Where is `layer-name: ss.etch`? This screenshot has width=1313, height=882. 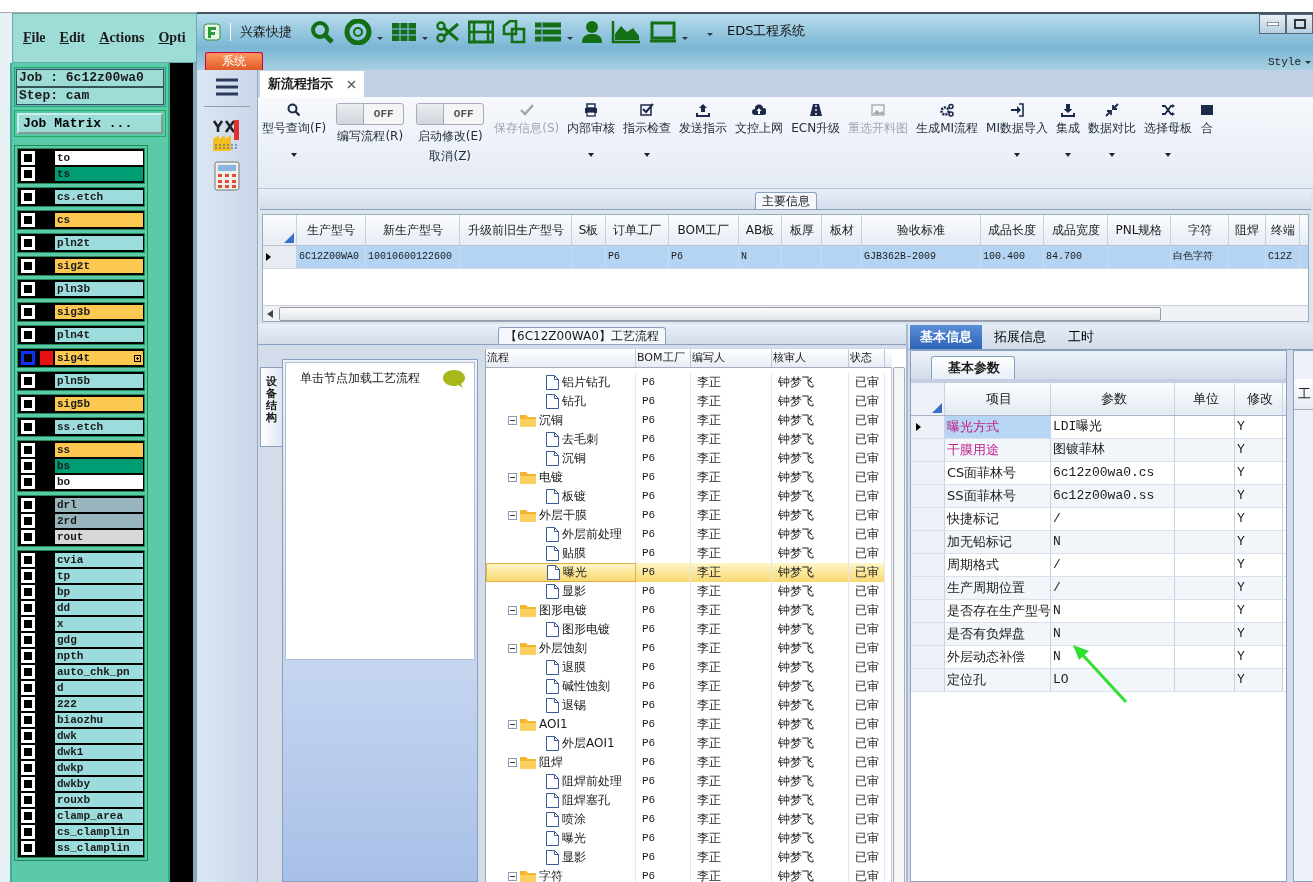 layer-name: ss.etch is located at coordinates (99, 427).